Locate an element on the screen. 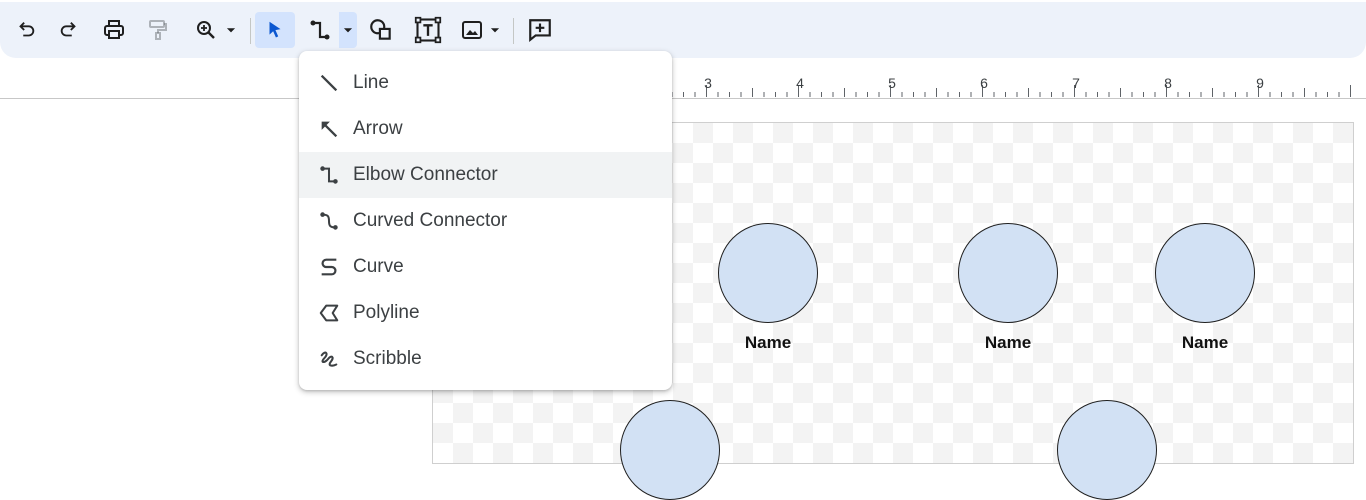 This screenshot has width=1366, height=500. menu-item-curve: Curve is located at coordinates (485, 267).